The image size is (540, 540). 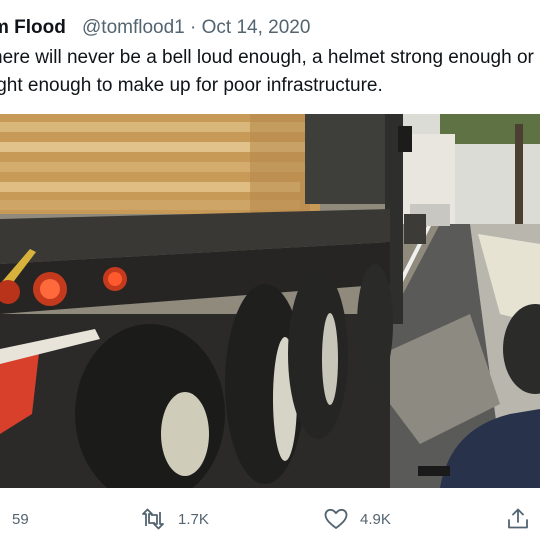 What do you see at coordinates (153, 519) in the screenshot?
I see `retweet-icon` at bounding box center [153, 519].